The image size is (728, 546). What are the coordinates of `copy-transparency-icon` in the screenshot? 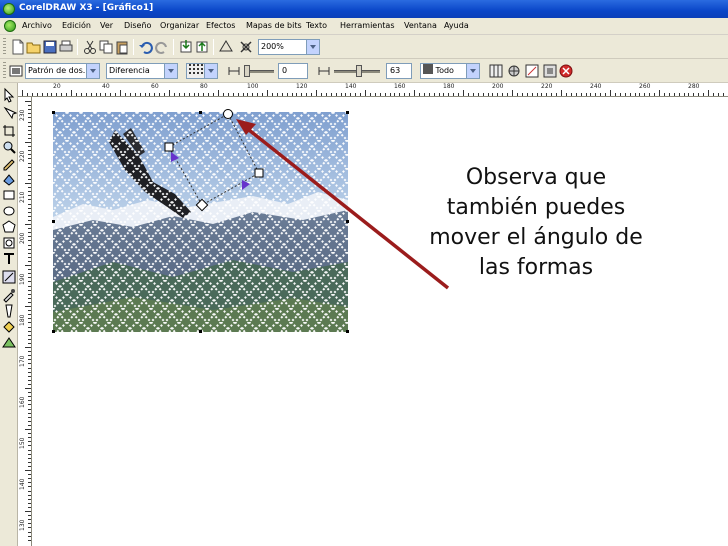 It's located at (532, 71).